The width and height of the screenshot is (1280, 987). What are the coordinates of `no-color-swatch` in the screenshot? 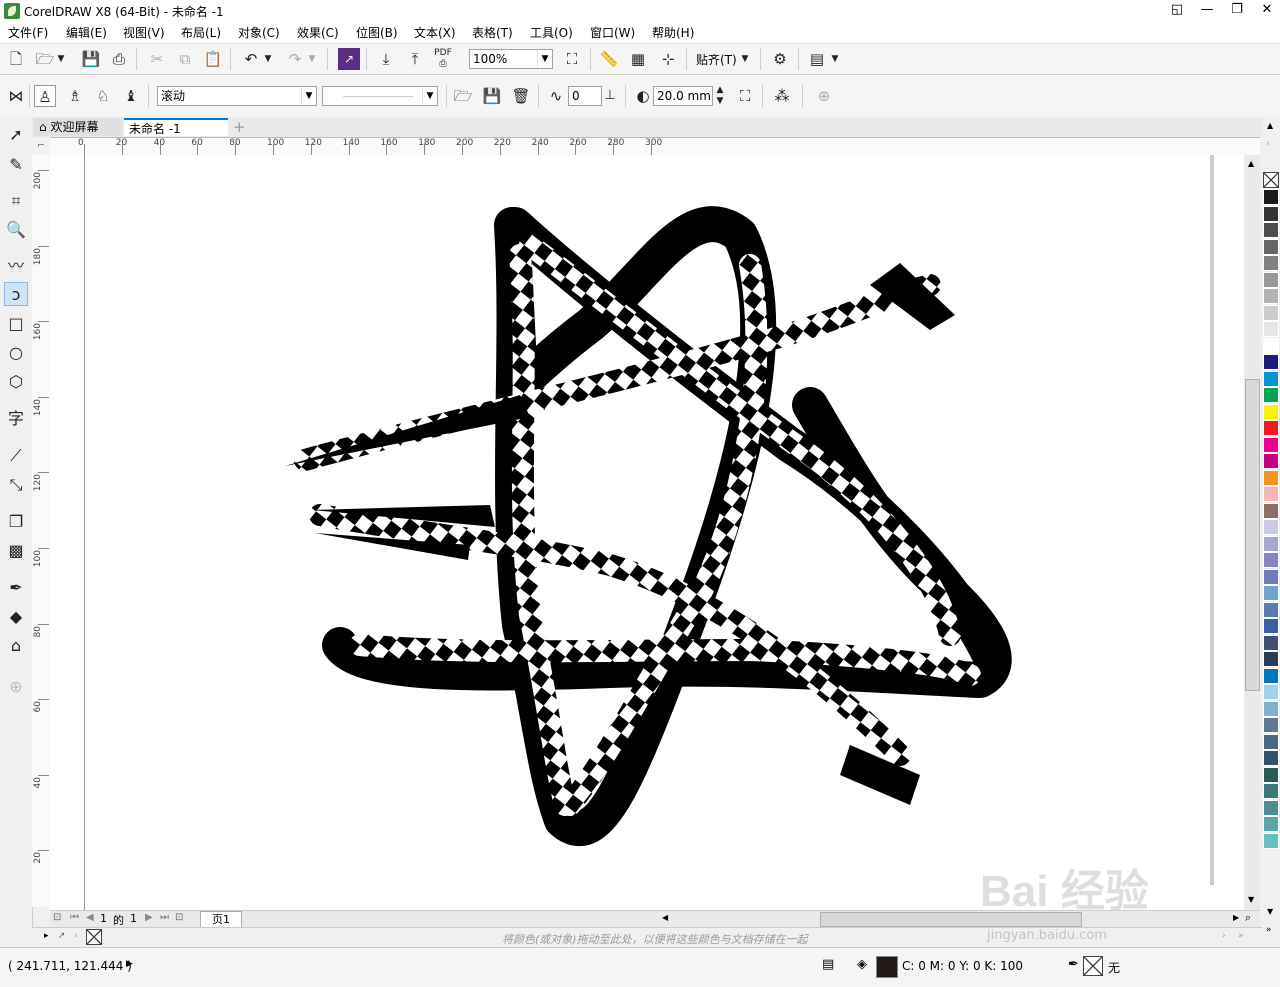 It's located at (94, 937).